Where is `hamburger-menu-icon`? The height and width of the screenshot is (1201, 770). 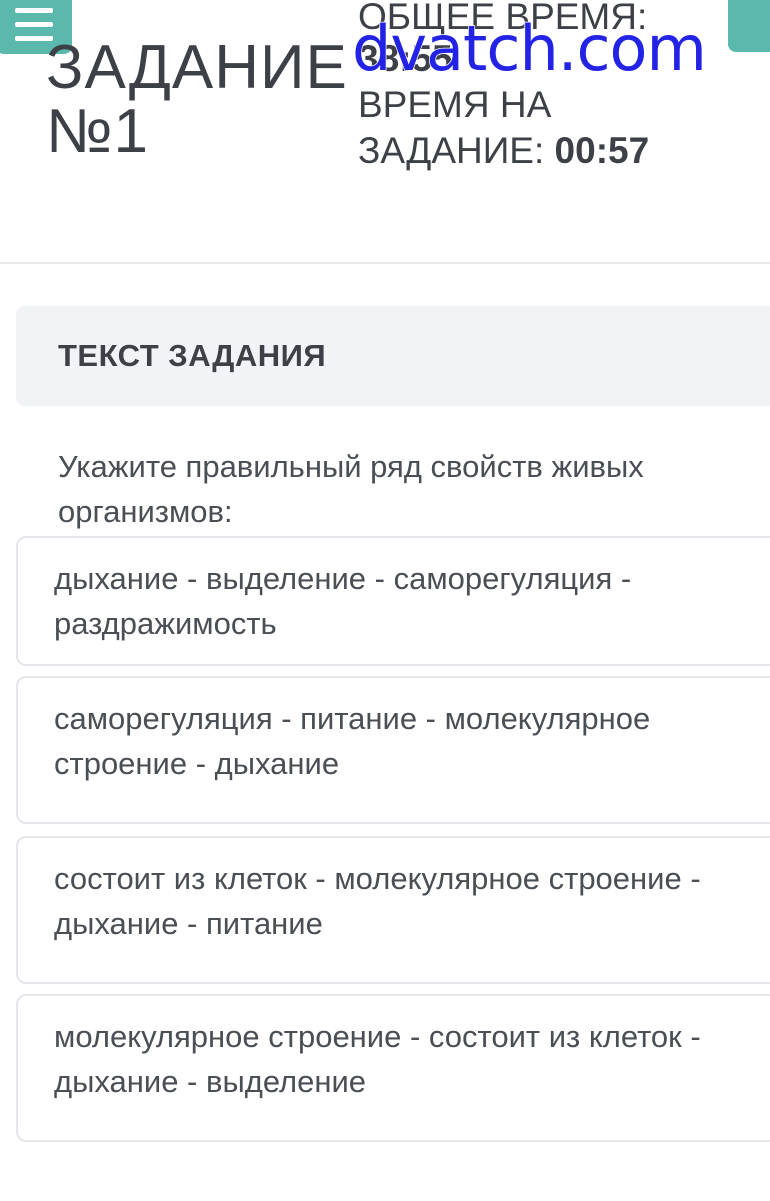 hamburger-menu-icon is located at coordinates (34, 10).